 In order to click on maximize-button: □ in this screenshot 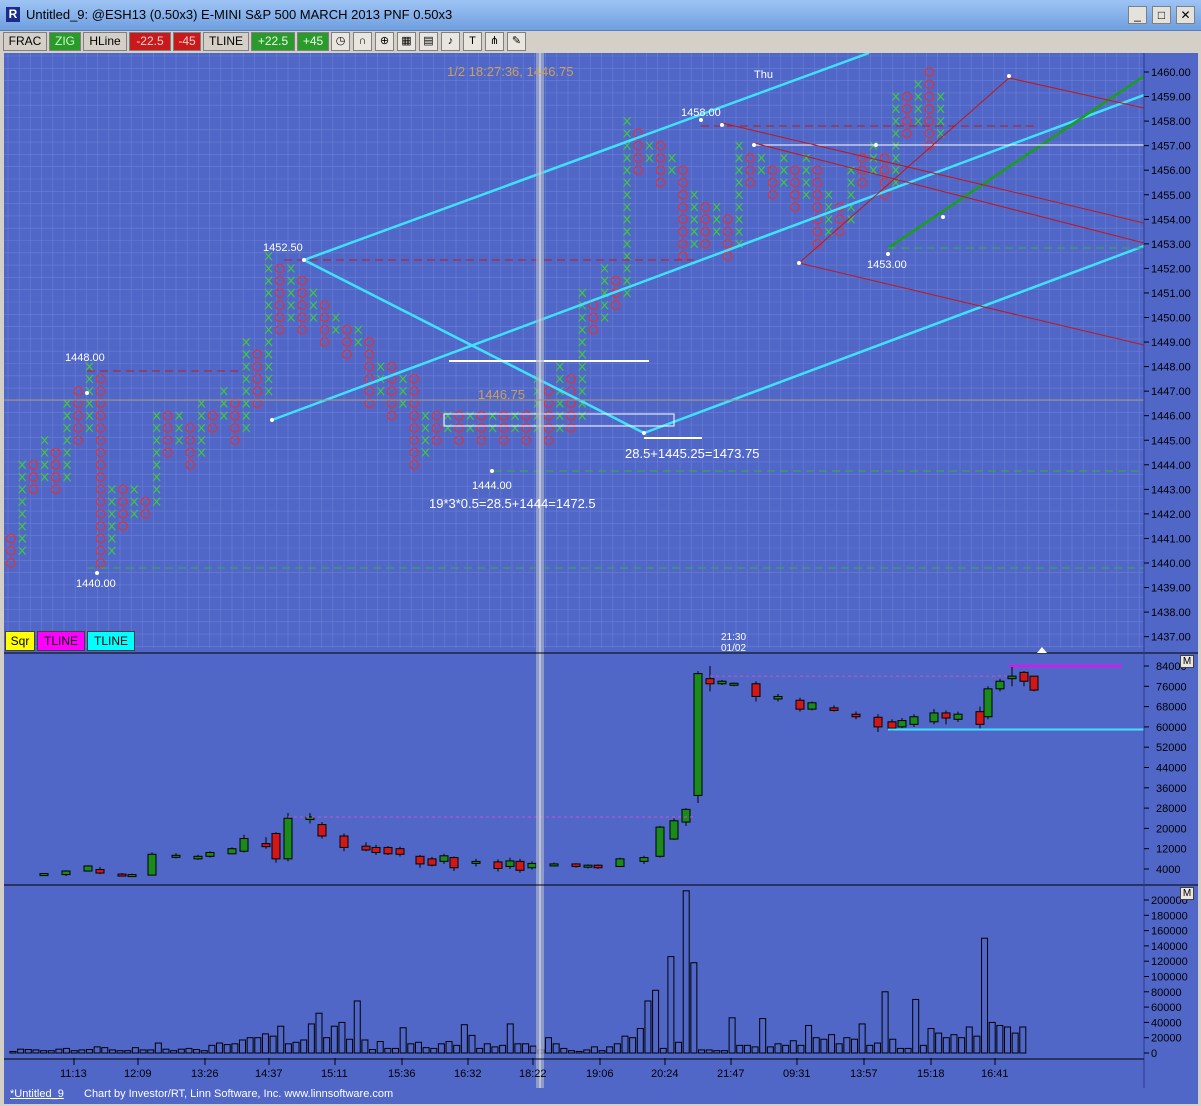, I will do `click(1161, 15)`.